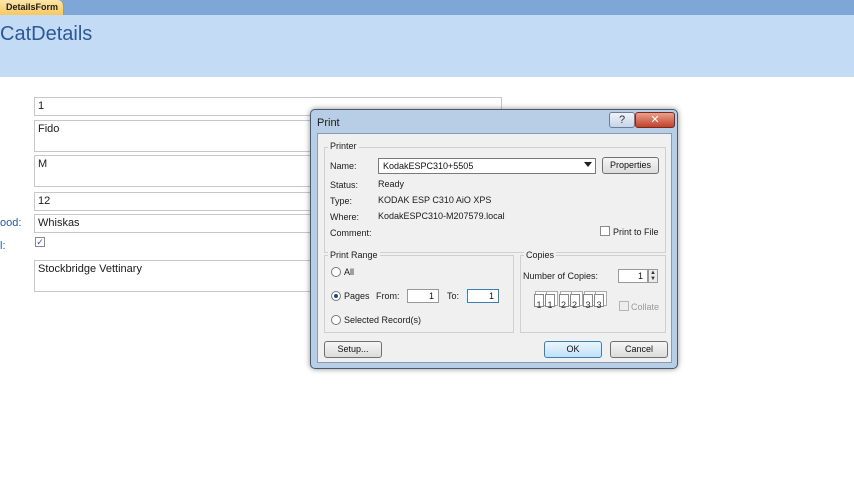  I want to click on type-value: KODAK ESP C310 AiO XPS, so click(435, 200).